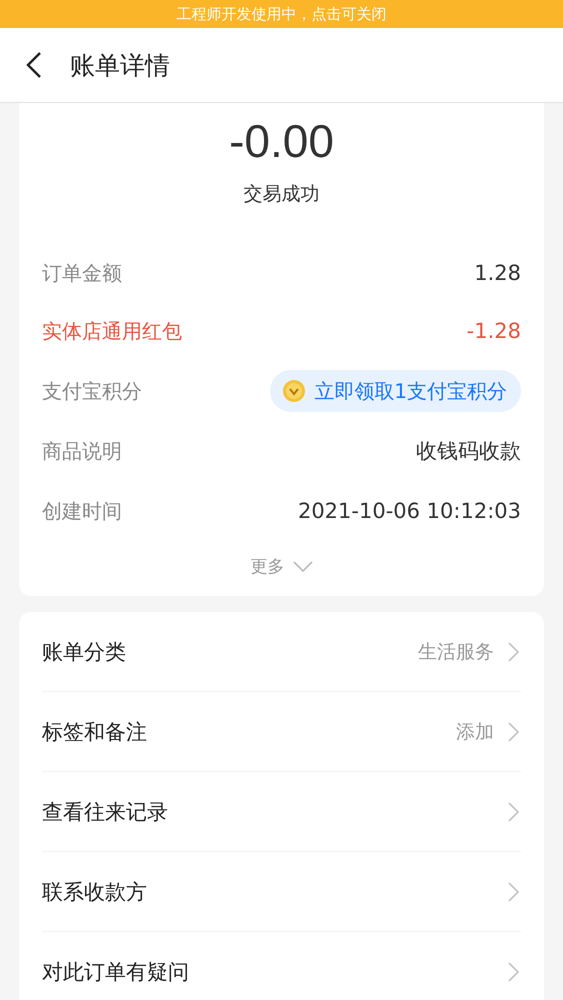 This screenshot has height=1000, width=563. Describe the element at coordinates (302, 566) in the screenshot. I see `chevron-down-icon` at that location.